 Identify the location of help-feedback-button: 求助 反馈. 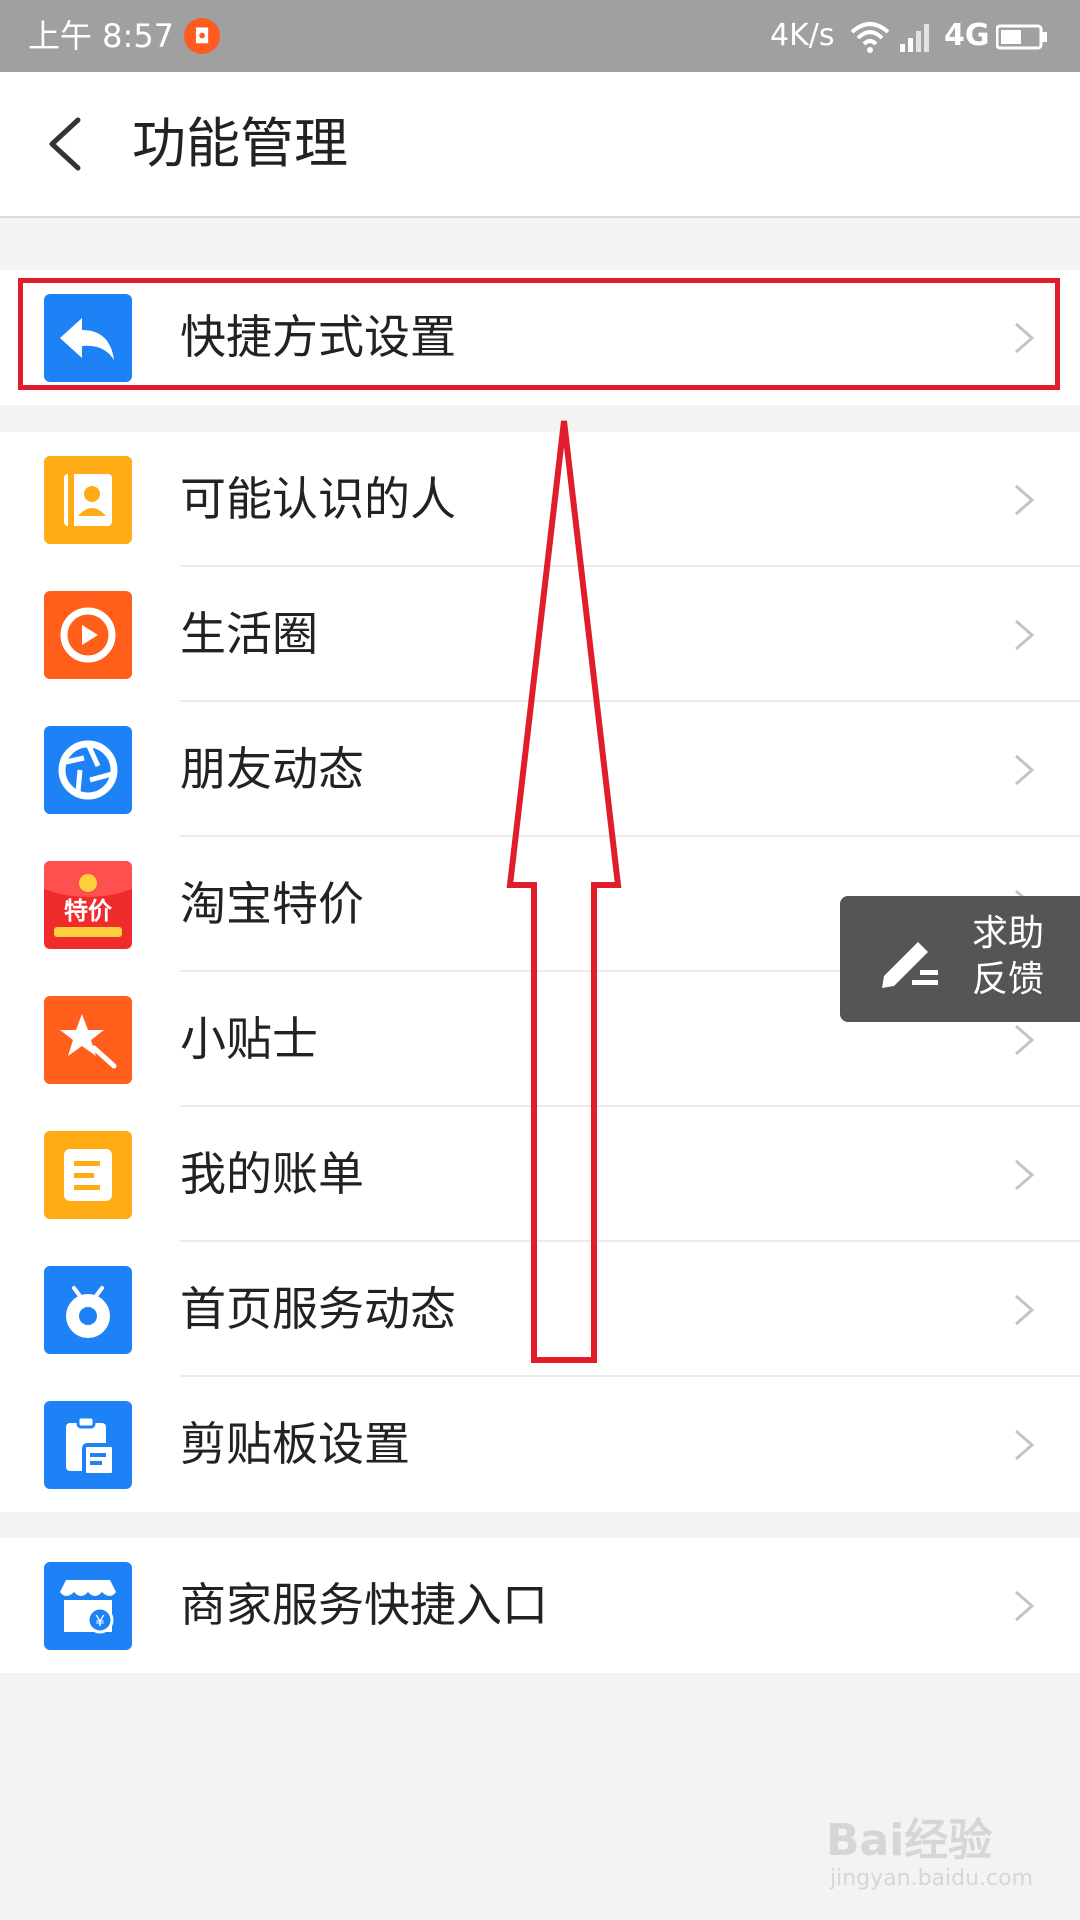
(960, 959).